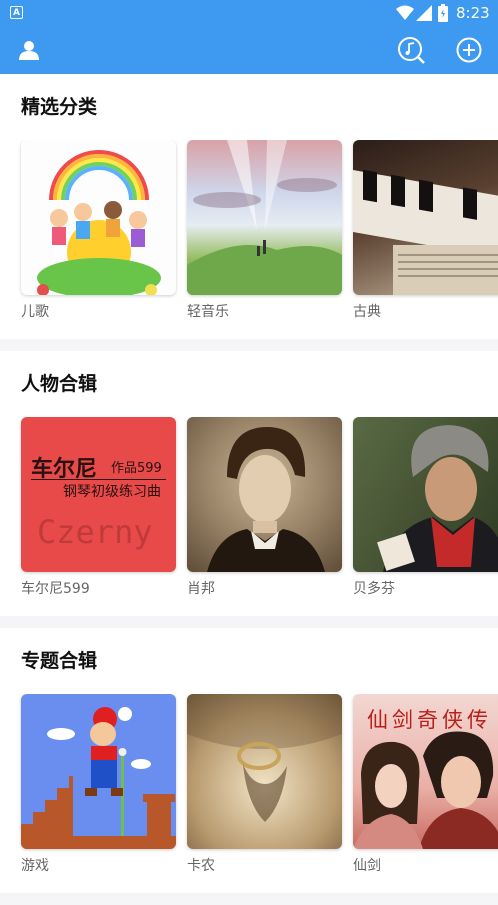  I want to click on kids-songs-image, so click(98, 217).